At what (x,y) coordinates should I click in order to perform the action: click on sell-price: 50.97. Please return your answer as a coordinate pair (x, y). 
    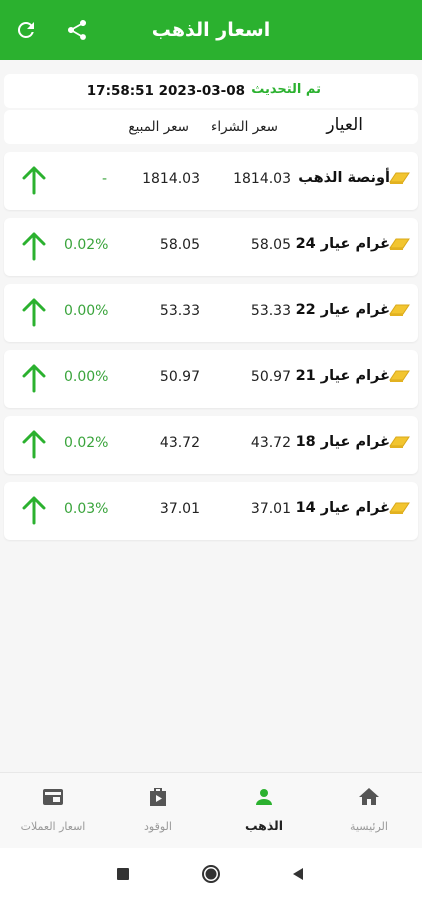
    Looking at the image, I should click on (179, 377).